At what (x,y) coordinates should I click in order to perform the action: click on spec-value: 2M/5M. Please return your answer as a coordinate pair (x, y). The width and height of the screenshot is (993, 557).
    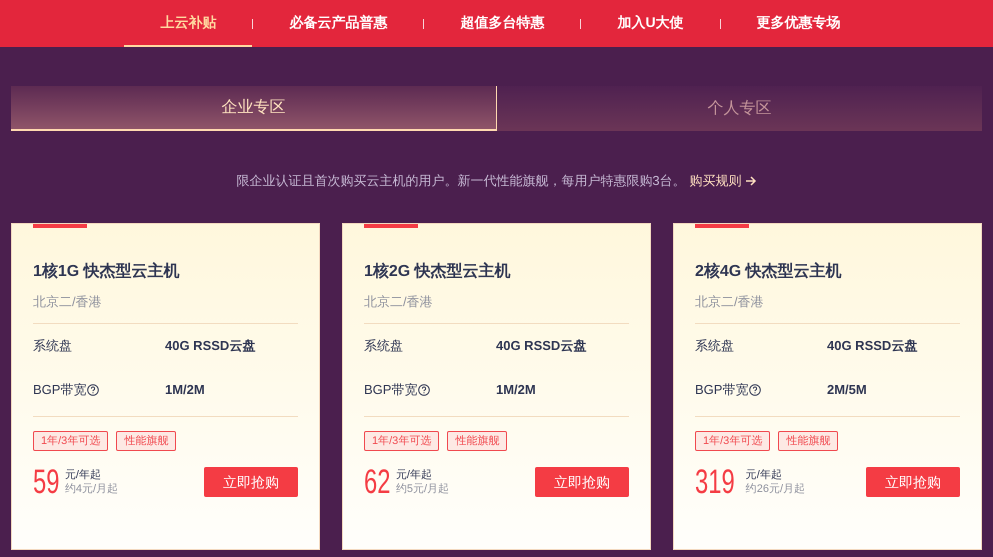
    Looking at the image, I should click on (847, 390).